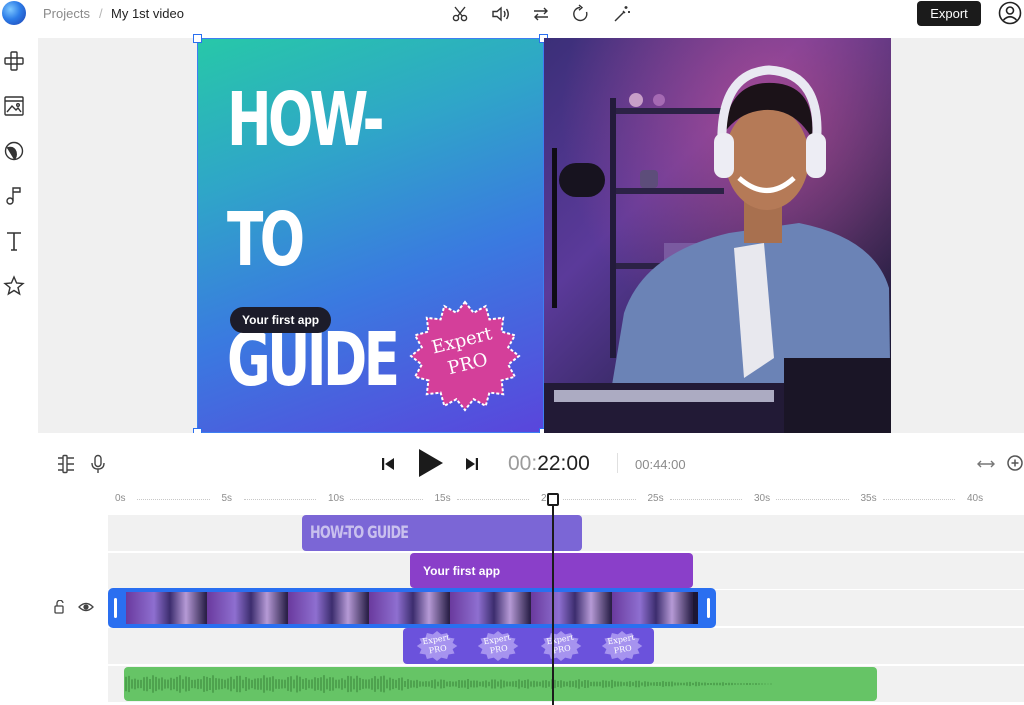 This screenshot has width=1024, height=705. I want to click on play-icon, so click(430, 463).